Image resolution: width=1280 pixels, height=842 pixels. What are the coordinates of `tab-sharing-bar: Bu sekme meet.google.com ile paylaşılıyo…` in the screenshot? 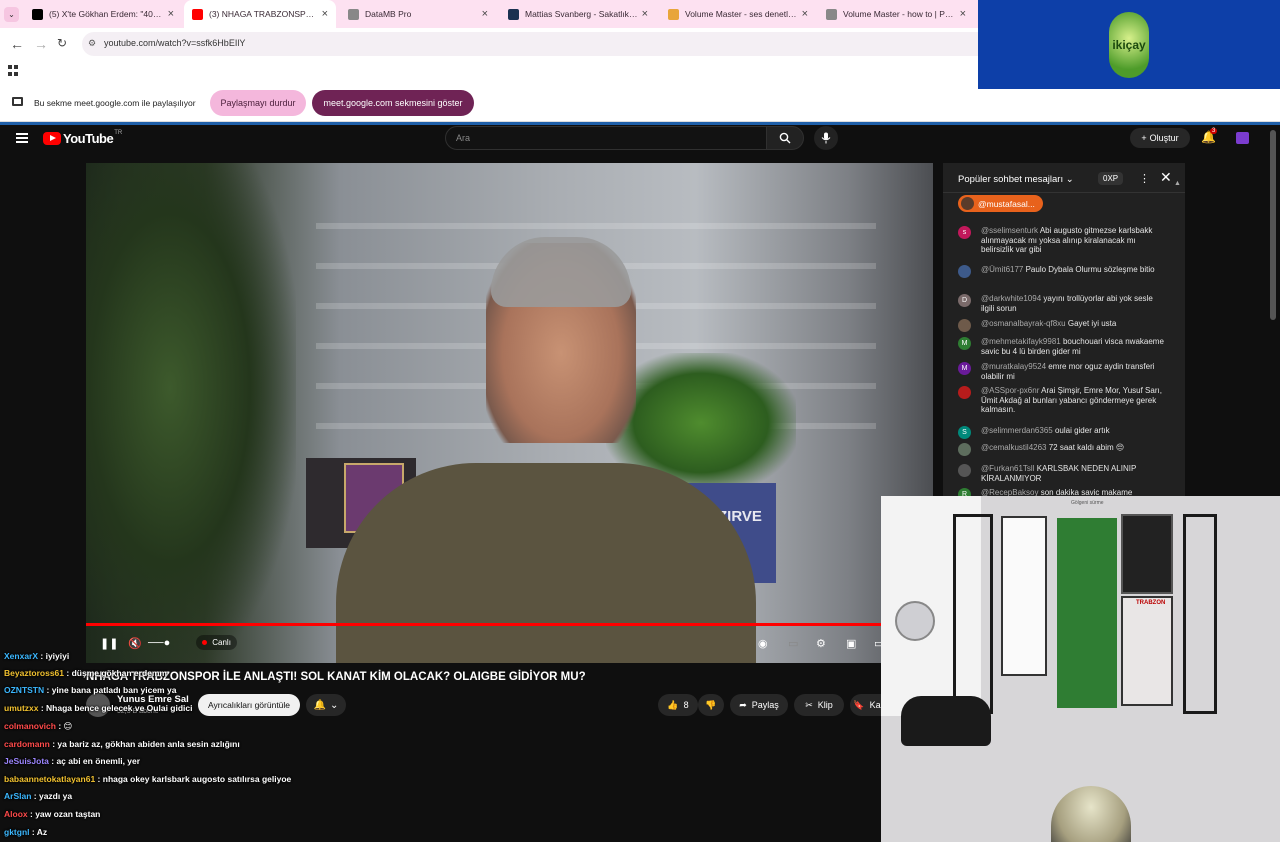 It's located at (640, 103).